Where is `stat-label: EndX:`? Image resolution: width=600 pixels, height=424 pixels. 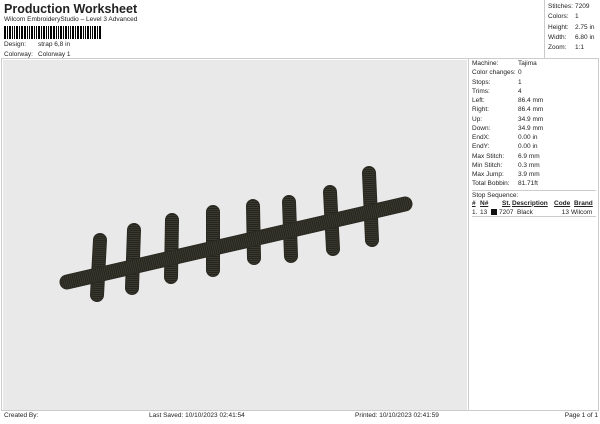 stat-label: EndX: is located at coordinates (481, 137).